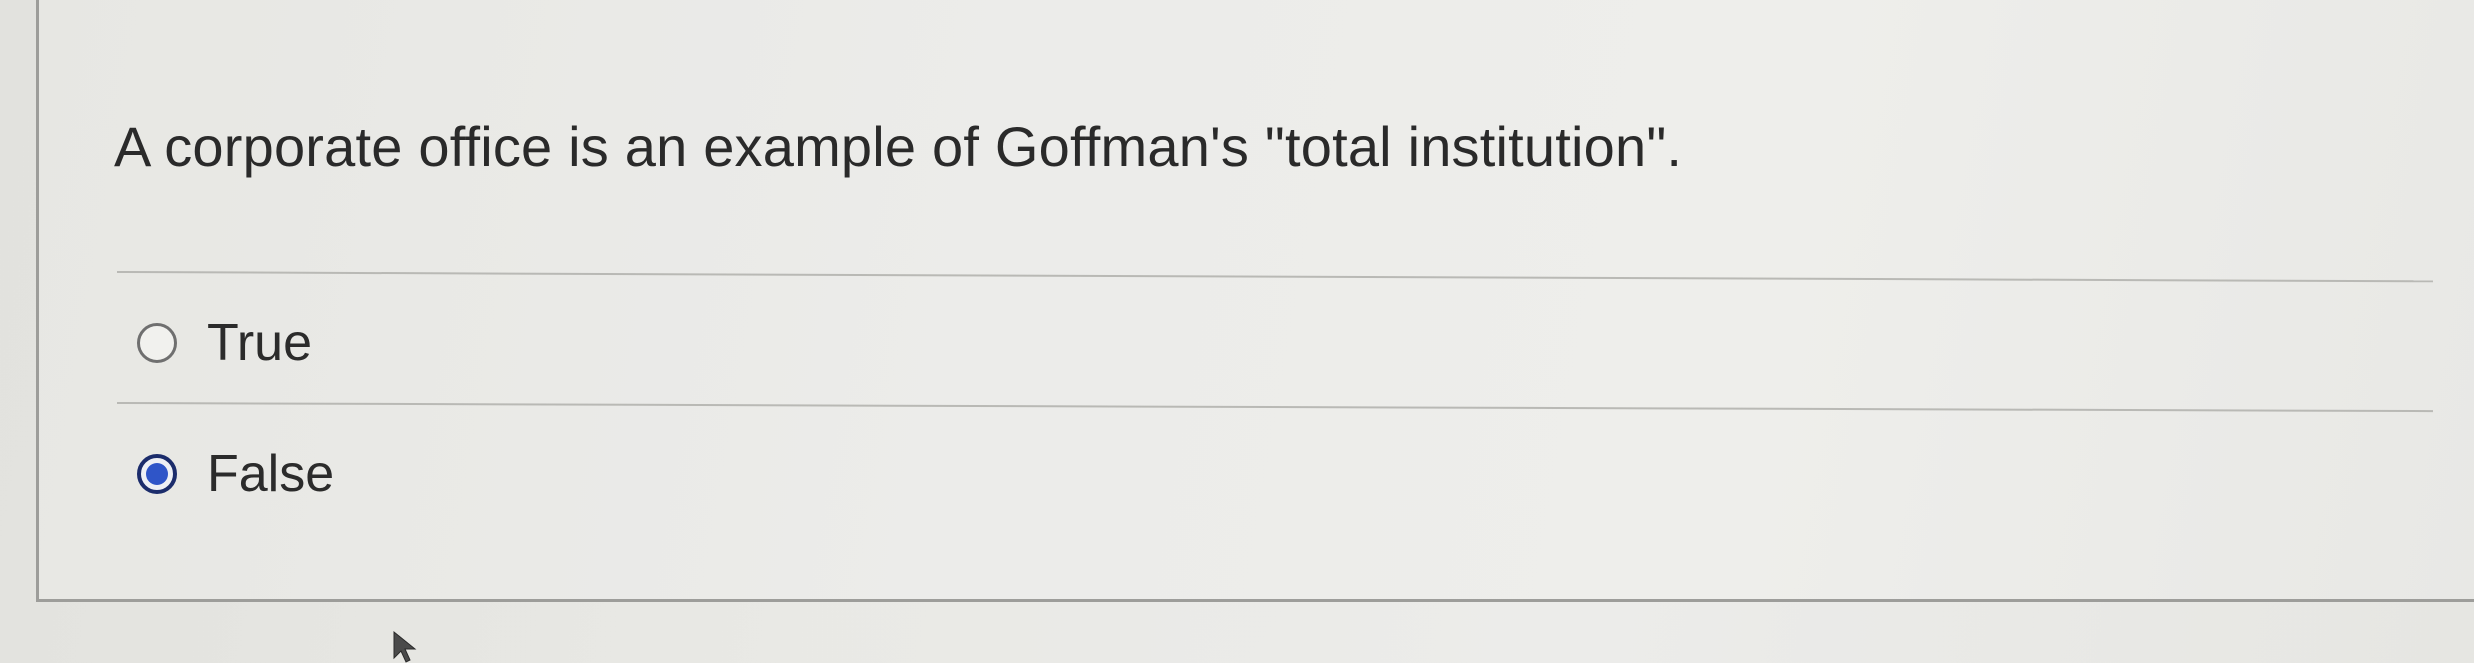 The image size is (2474, 663). I want to click on option-true-label: True, so click(259, 343).